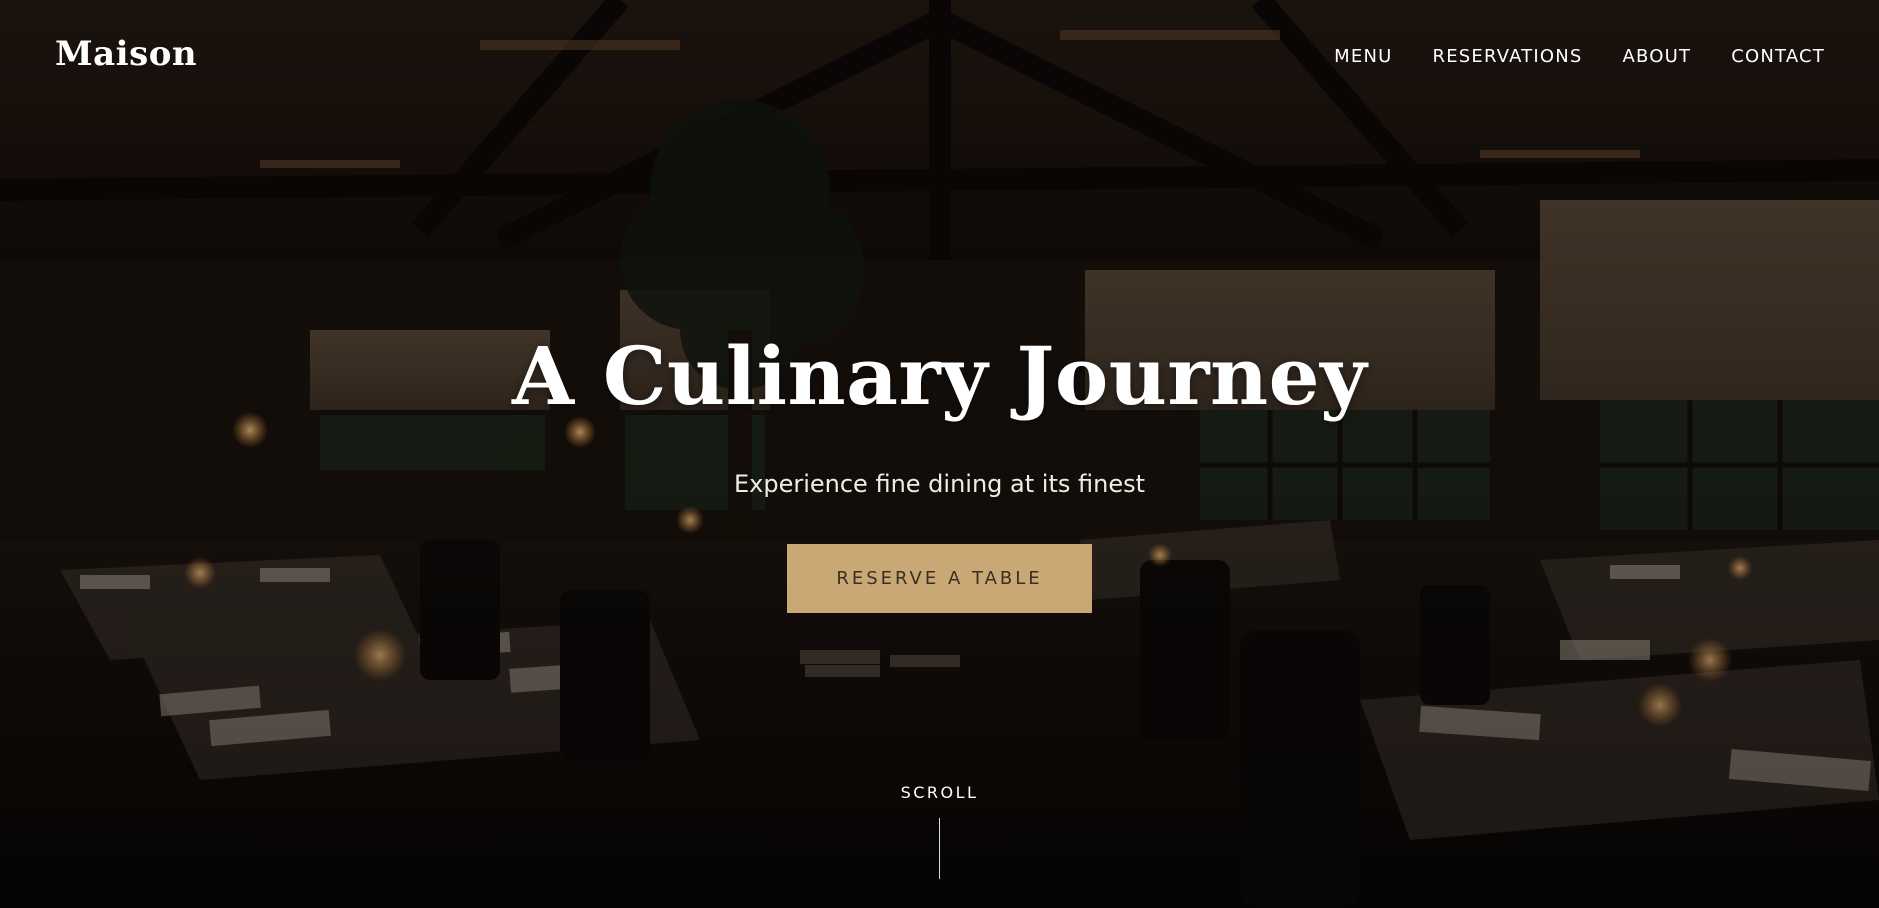 The width and height of the screenshot is (1879, 908). Describe the element at coordinates (939, 792) in the screenshot. I see `scroll-indicator-label: SCROLL` at that location.